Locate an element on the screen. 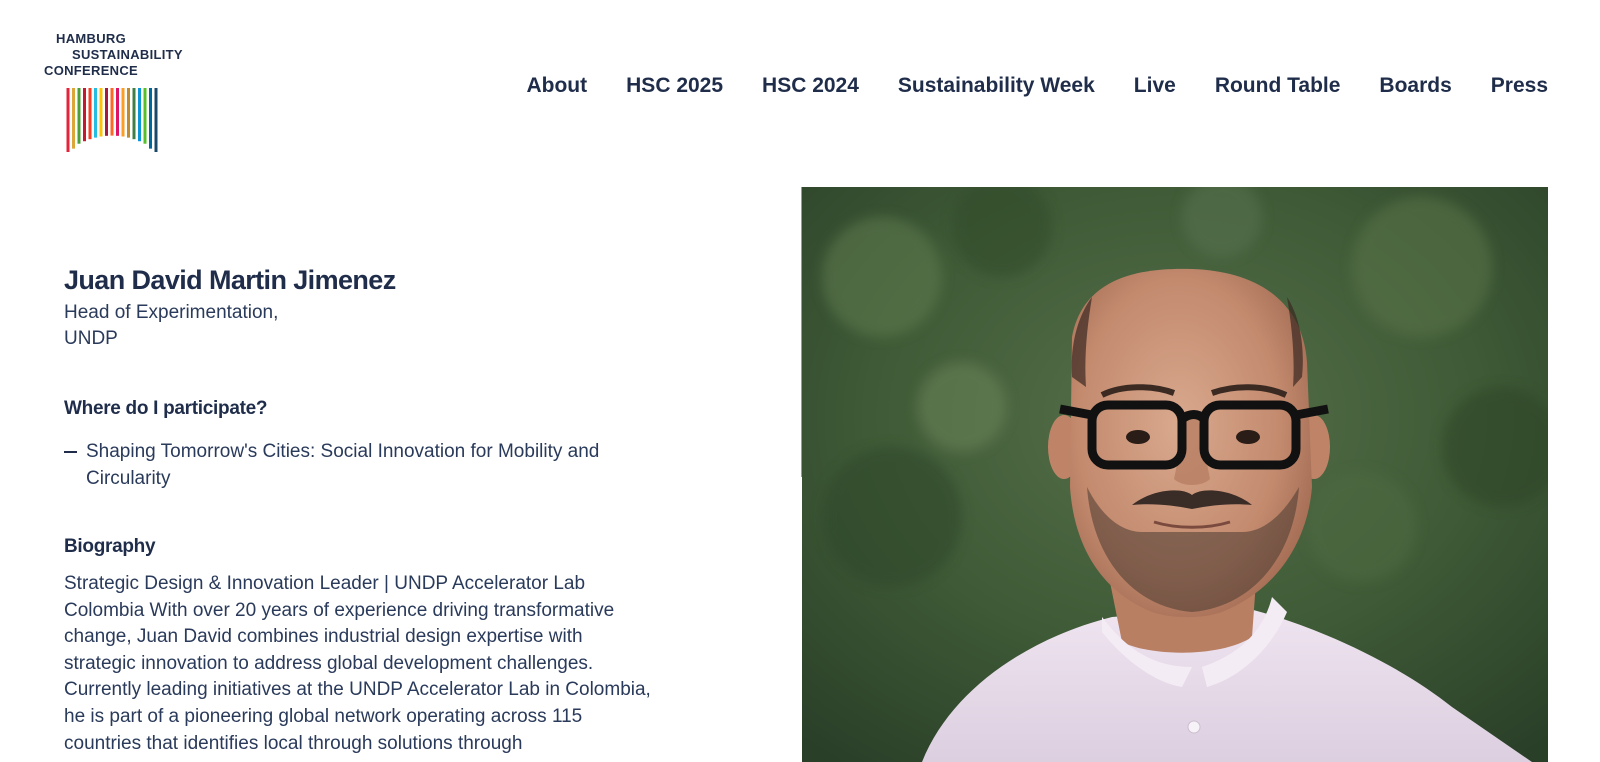 This screenshot has width=1600, height=762. speaker-name: Juan David Martin Jimenez is located at coordinates (230, 280).